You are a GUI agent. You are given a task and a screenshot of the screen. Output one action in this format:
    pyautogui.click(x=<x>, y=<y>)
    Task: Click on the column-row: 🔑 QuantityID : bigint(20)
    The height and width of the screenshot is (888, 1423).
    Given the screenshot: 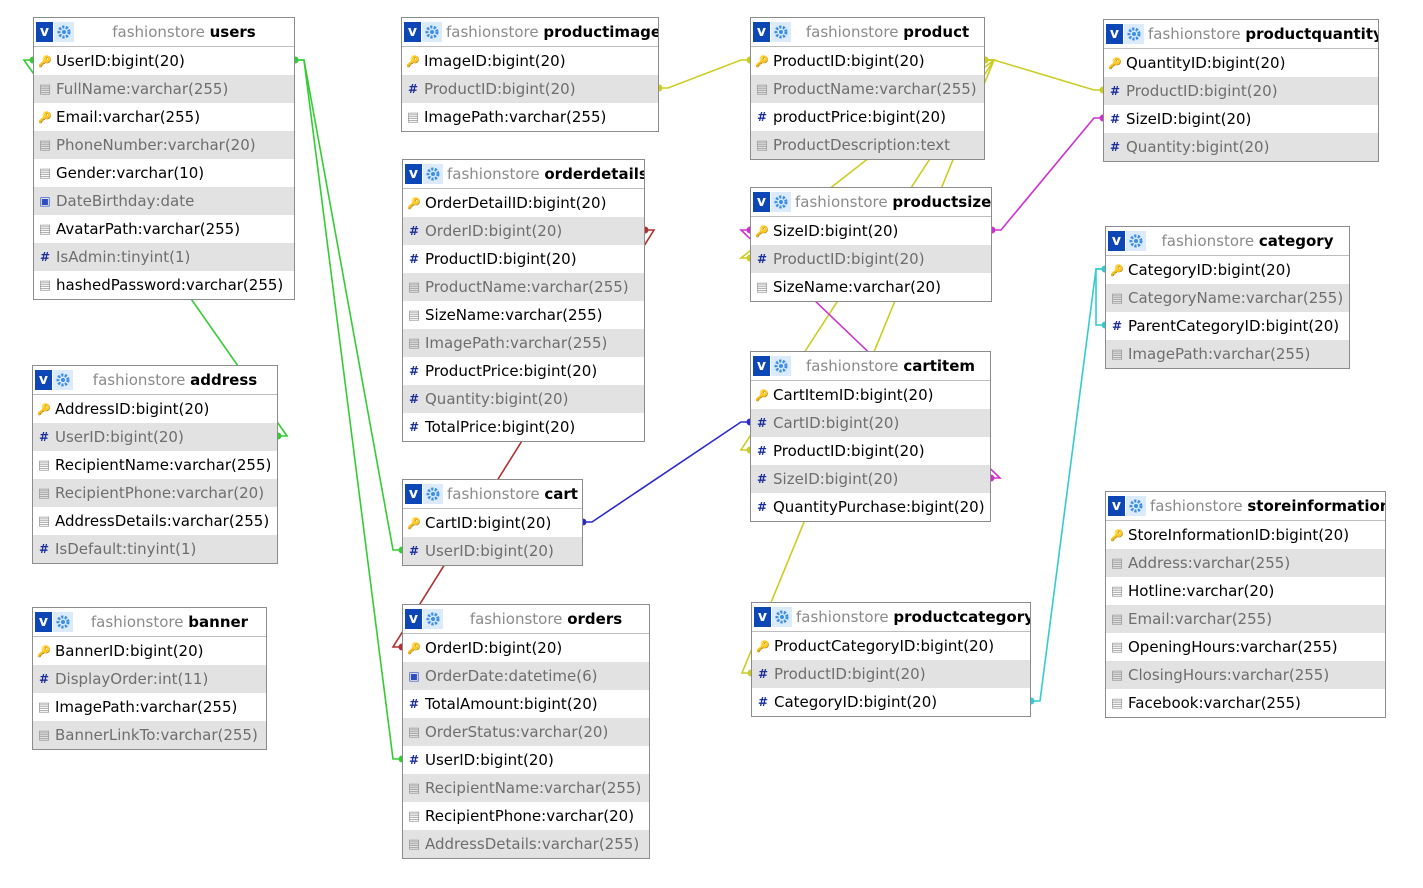 What is the action you would take?
    pyautogui.click(x=1241, y=63)
    